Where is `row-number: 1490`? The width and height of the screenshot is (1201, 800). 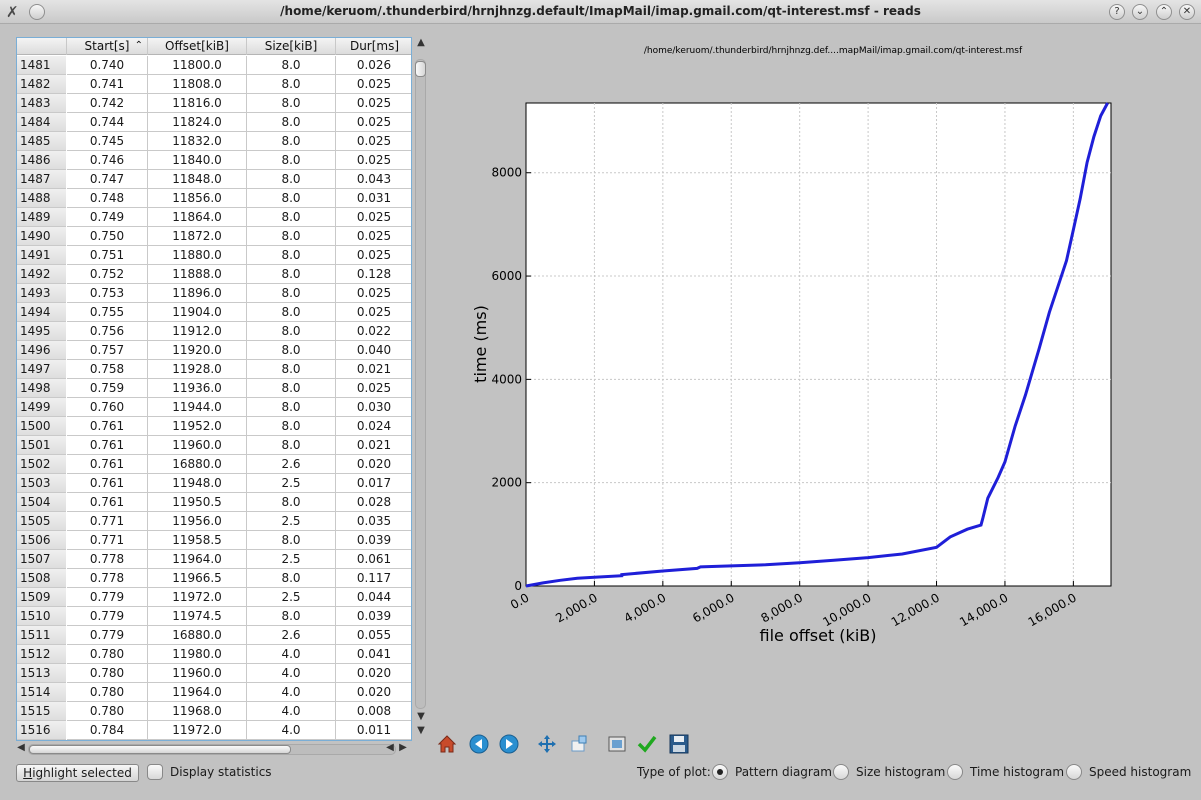
row-number: 1490 is located at coordinates (41, 236).